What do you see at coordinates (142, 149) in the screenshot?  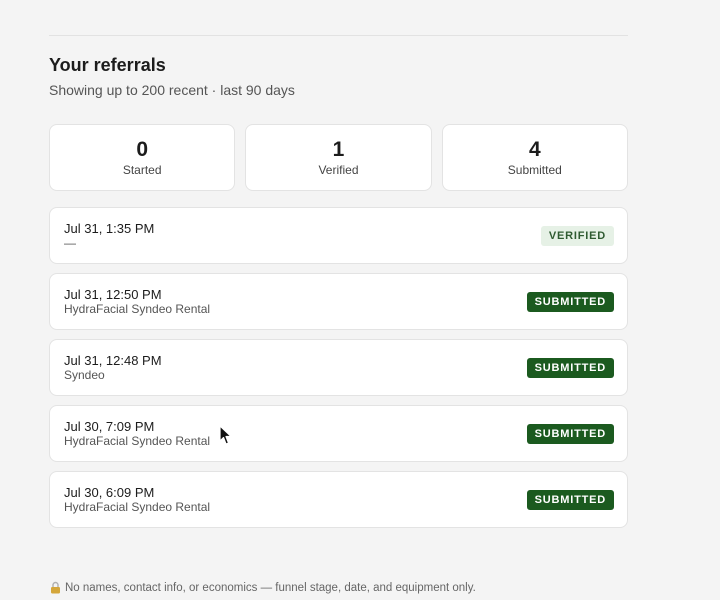 I see `stat-value: 0` at bounding box center [142, 149].